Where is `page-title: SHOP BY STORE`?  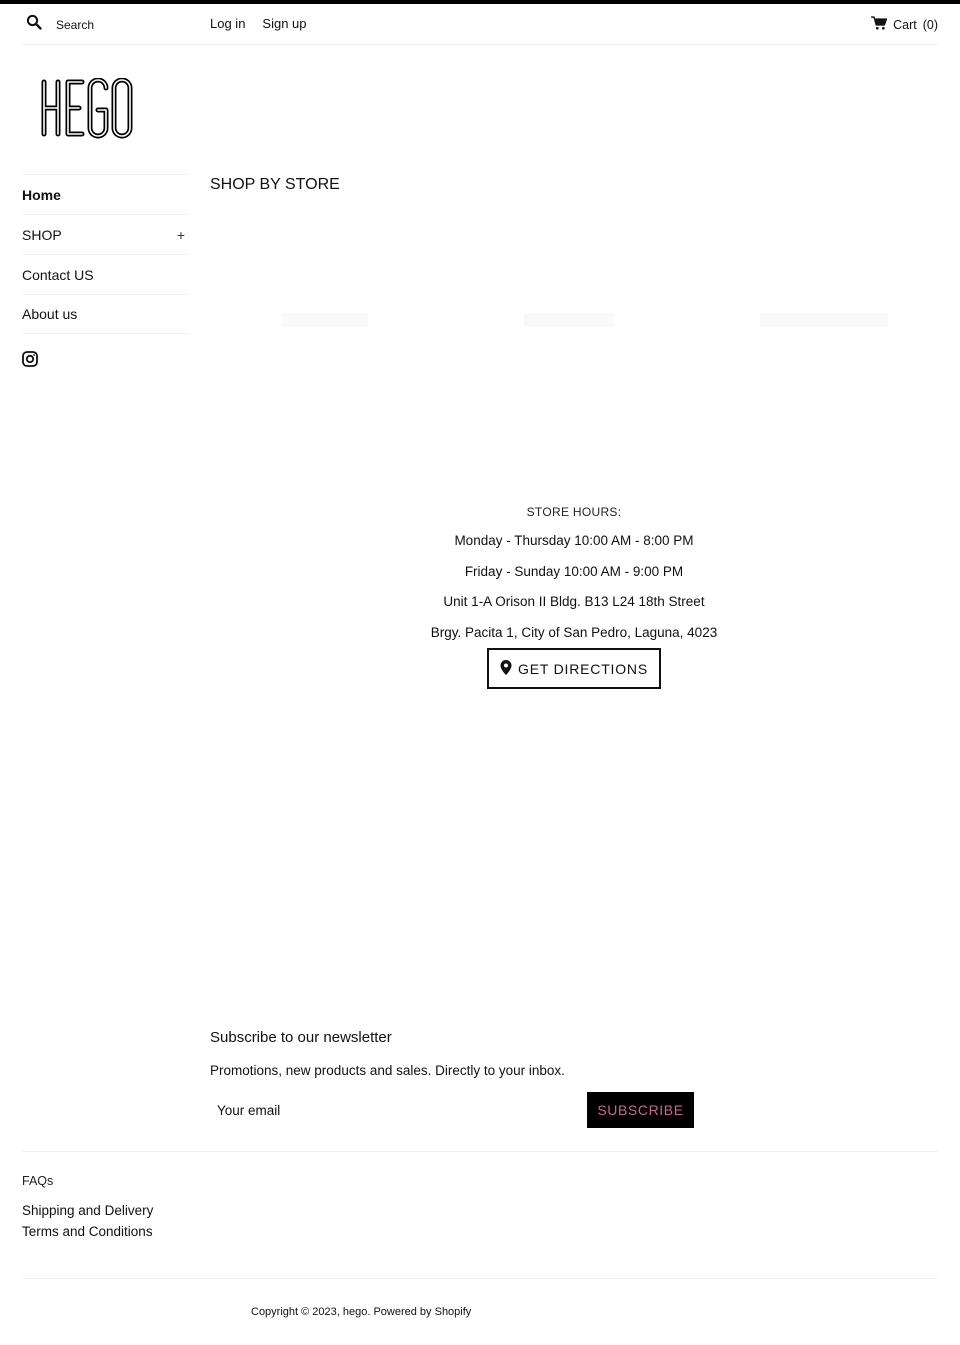 page-title: SHOP BY STORE is located at coordinates (275, 184).